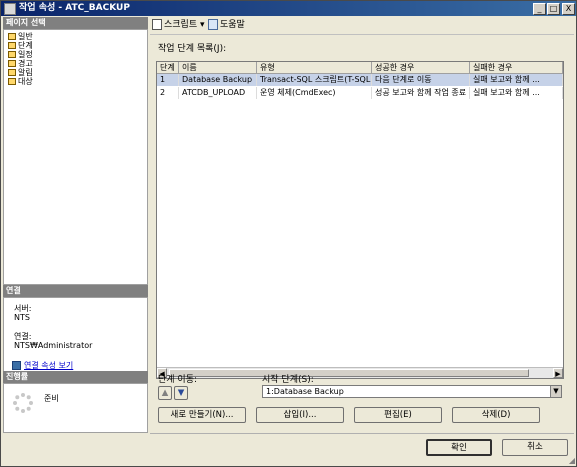 The width and height of the screenshot is (577, 467). I want to click on dialog-footer: 확인 취소, so click(362, 449).